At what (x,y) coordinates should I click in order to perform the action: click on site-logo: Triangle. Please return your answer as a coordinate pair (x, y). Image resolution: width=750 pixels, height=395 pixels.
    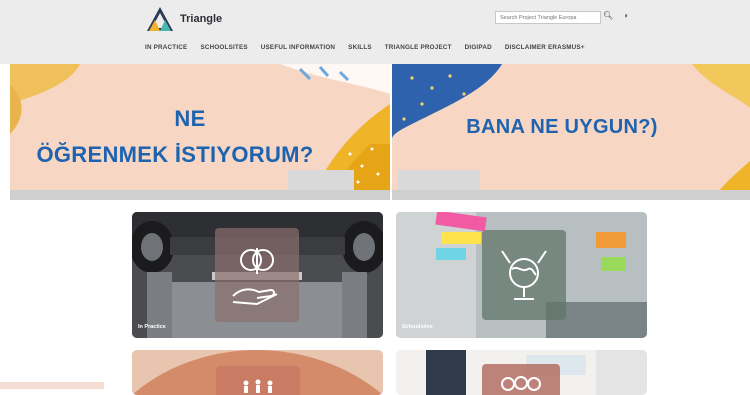
    Looking at the image, I should click on (184, 19).